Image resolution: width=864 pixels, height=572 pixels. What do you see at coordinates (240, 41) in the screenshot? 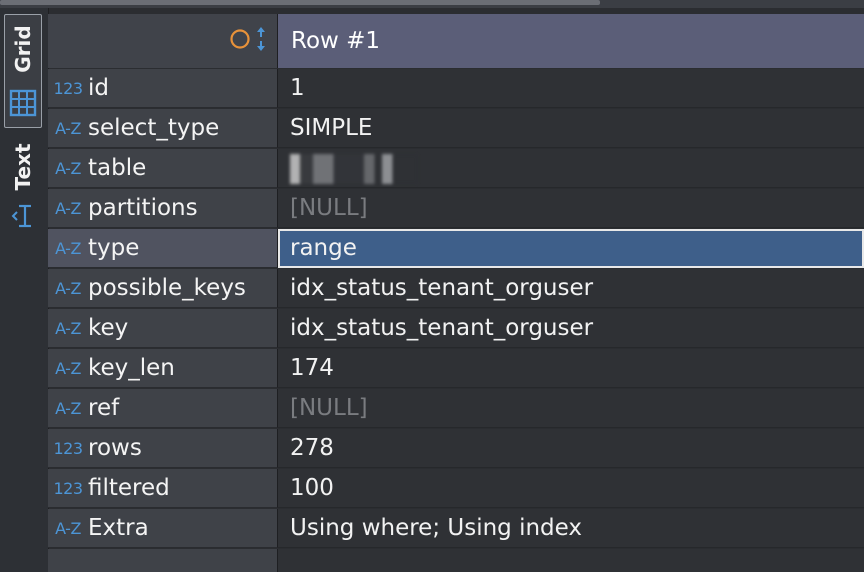
I see `circle-icon` at bounding box center [240, 41].